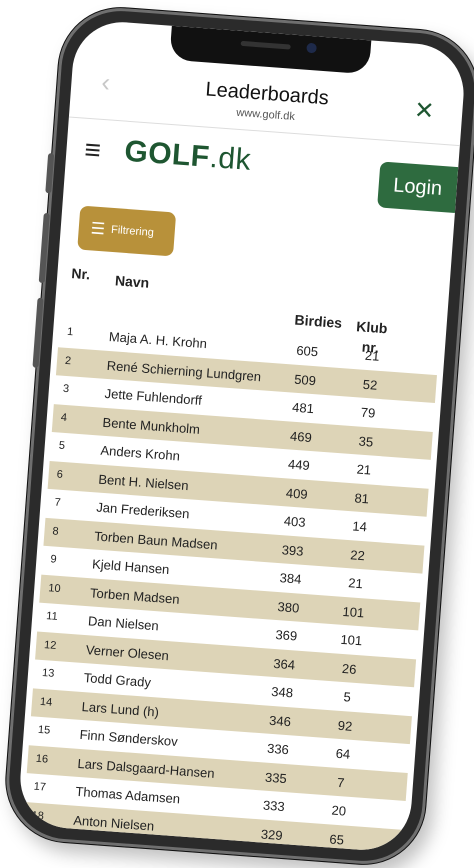 The height and width of the screenshot is (868, 474). I want to click on row-nr: 9, so click(54, 559).